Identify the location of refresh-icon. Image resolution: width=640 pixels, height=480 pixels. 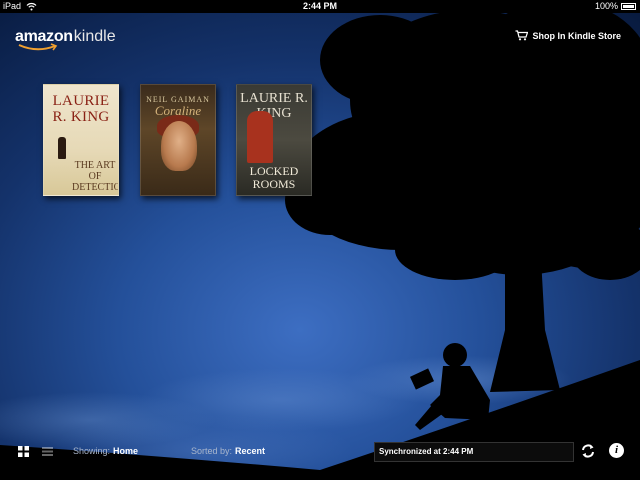
(588, 451).